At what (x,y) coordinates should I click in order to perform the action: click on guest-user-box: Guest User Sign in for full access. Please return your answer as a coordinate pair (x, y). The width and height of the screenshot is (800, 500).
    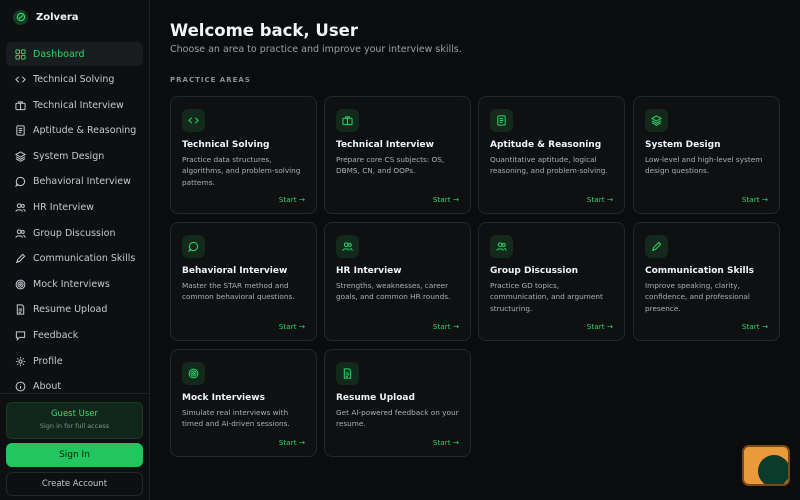
    Looking at the image, I should click on (74, 420).